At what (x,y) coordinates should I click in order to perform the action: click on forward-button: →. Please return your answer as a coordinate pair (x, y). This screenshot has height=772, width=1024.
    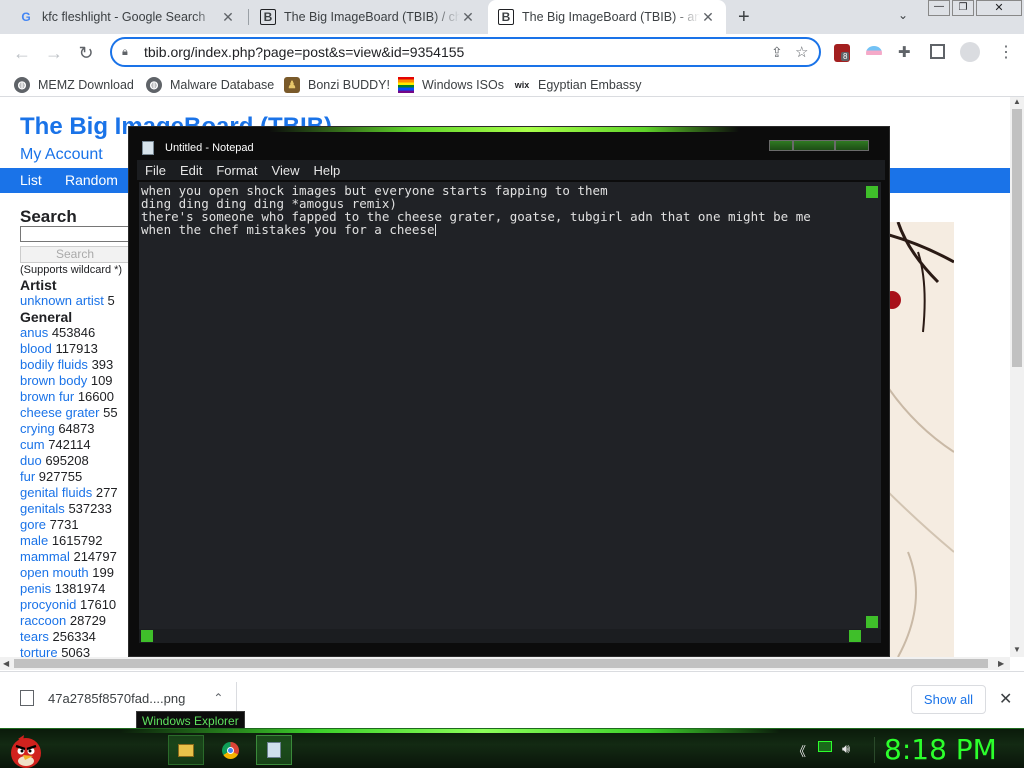
    Looking at the image, I should click on (54, 53).